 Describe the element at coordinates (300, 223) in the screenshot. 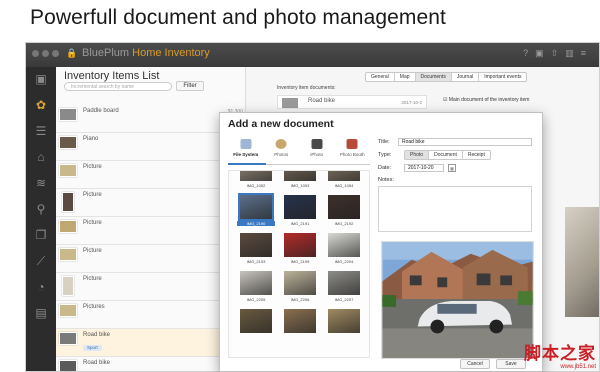

I see `image-filename: IMG_2191` at that location.